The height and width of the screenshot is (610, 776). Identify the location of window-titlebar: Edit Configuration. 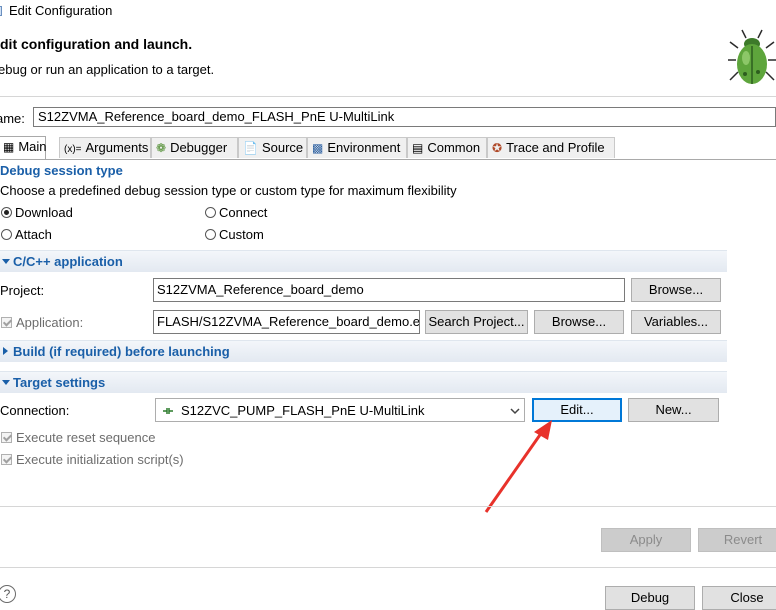
(388, 12).